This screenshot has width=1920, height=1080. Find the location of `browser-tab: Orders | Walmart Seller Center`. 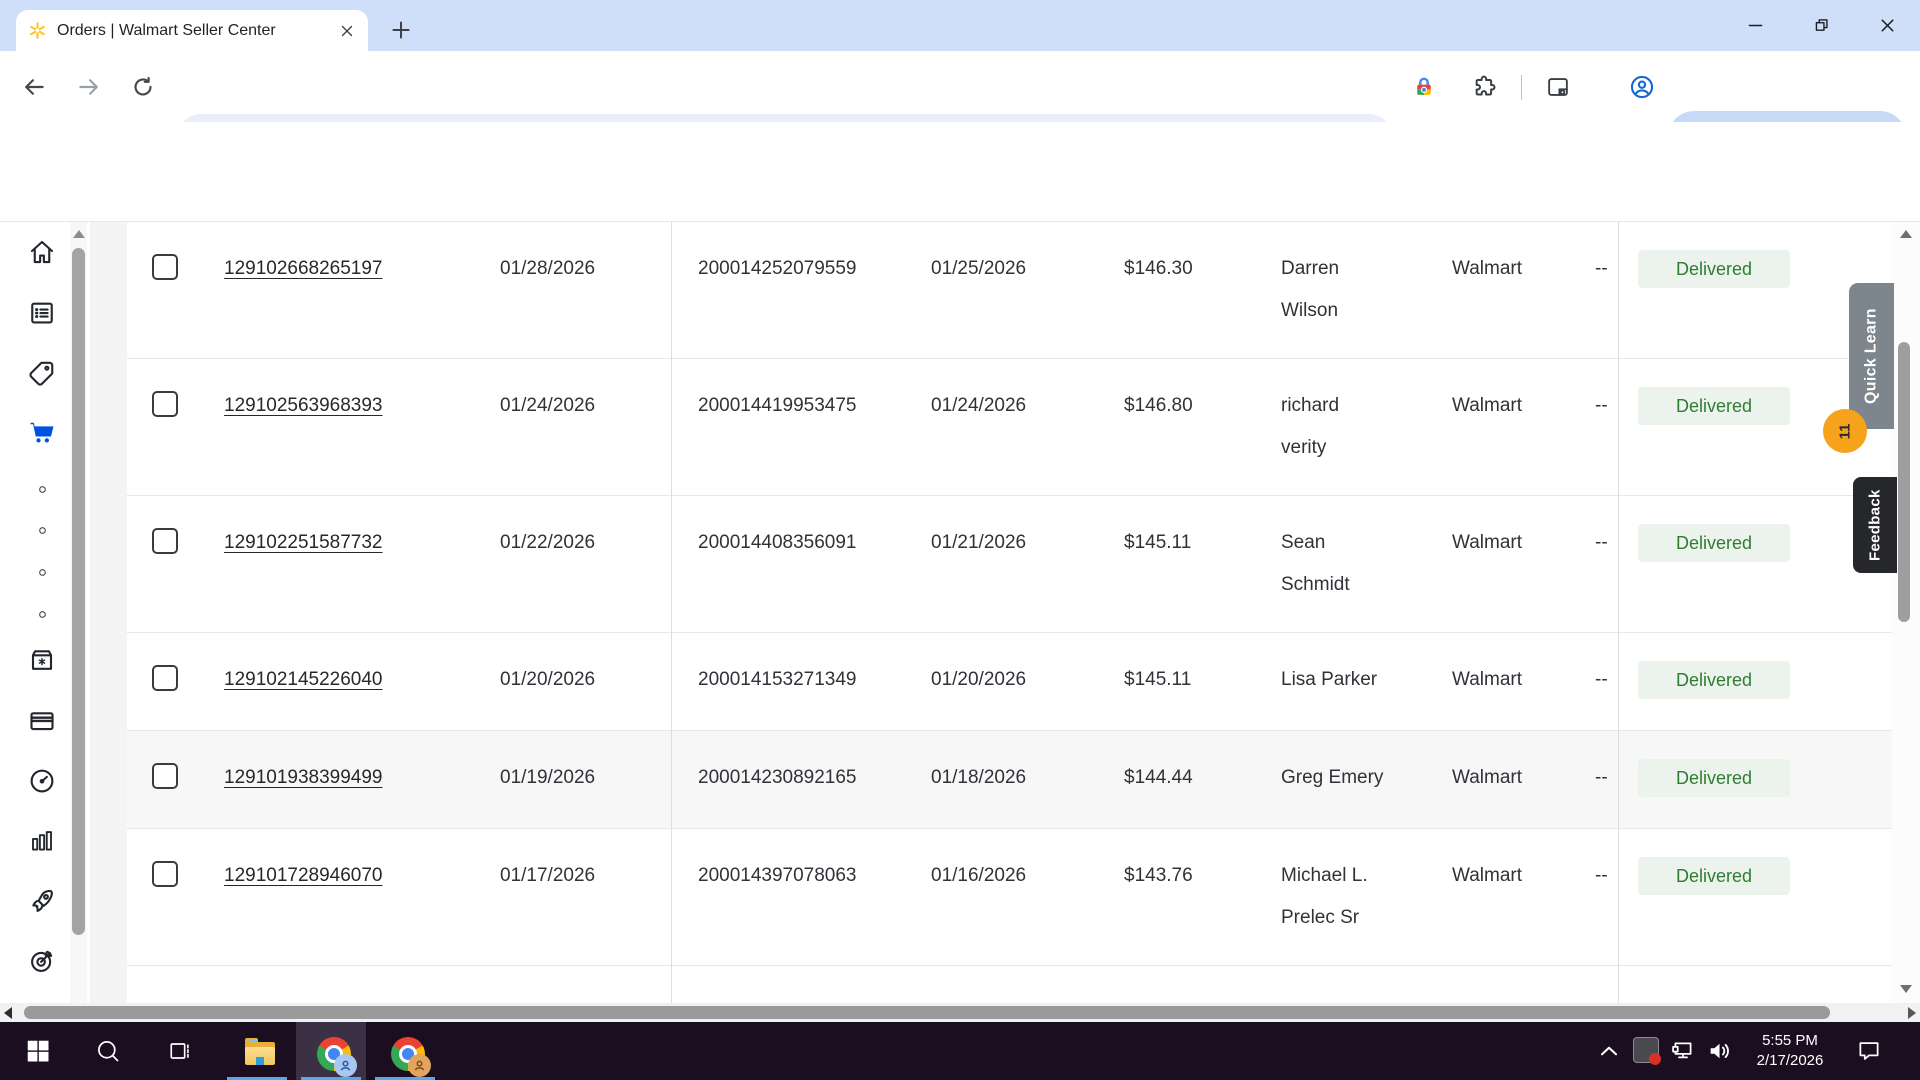

browser-tab: Orders | Walmart Seller Center is located at coordinates (192, 30).